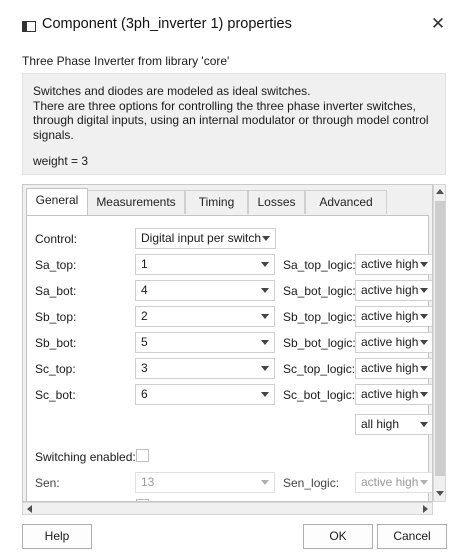 This screenshot has height=554, width=450. What do you see at coordinates (425, 509) in the screenshot?
I see `scroll-right-icon` at bounding box center [425, 509].